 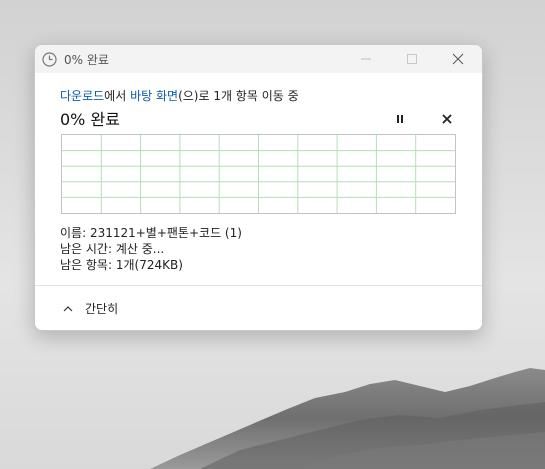 What do you see at coordinates (151, 233) in the screenshot?
I see `item-name: 이름: 231121+별+팬톤+코드 (1)` at bounding box center [151, 233].